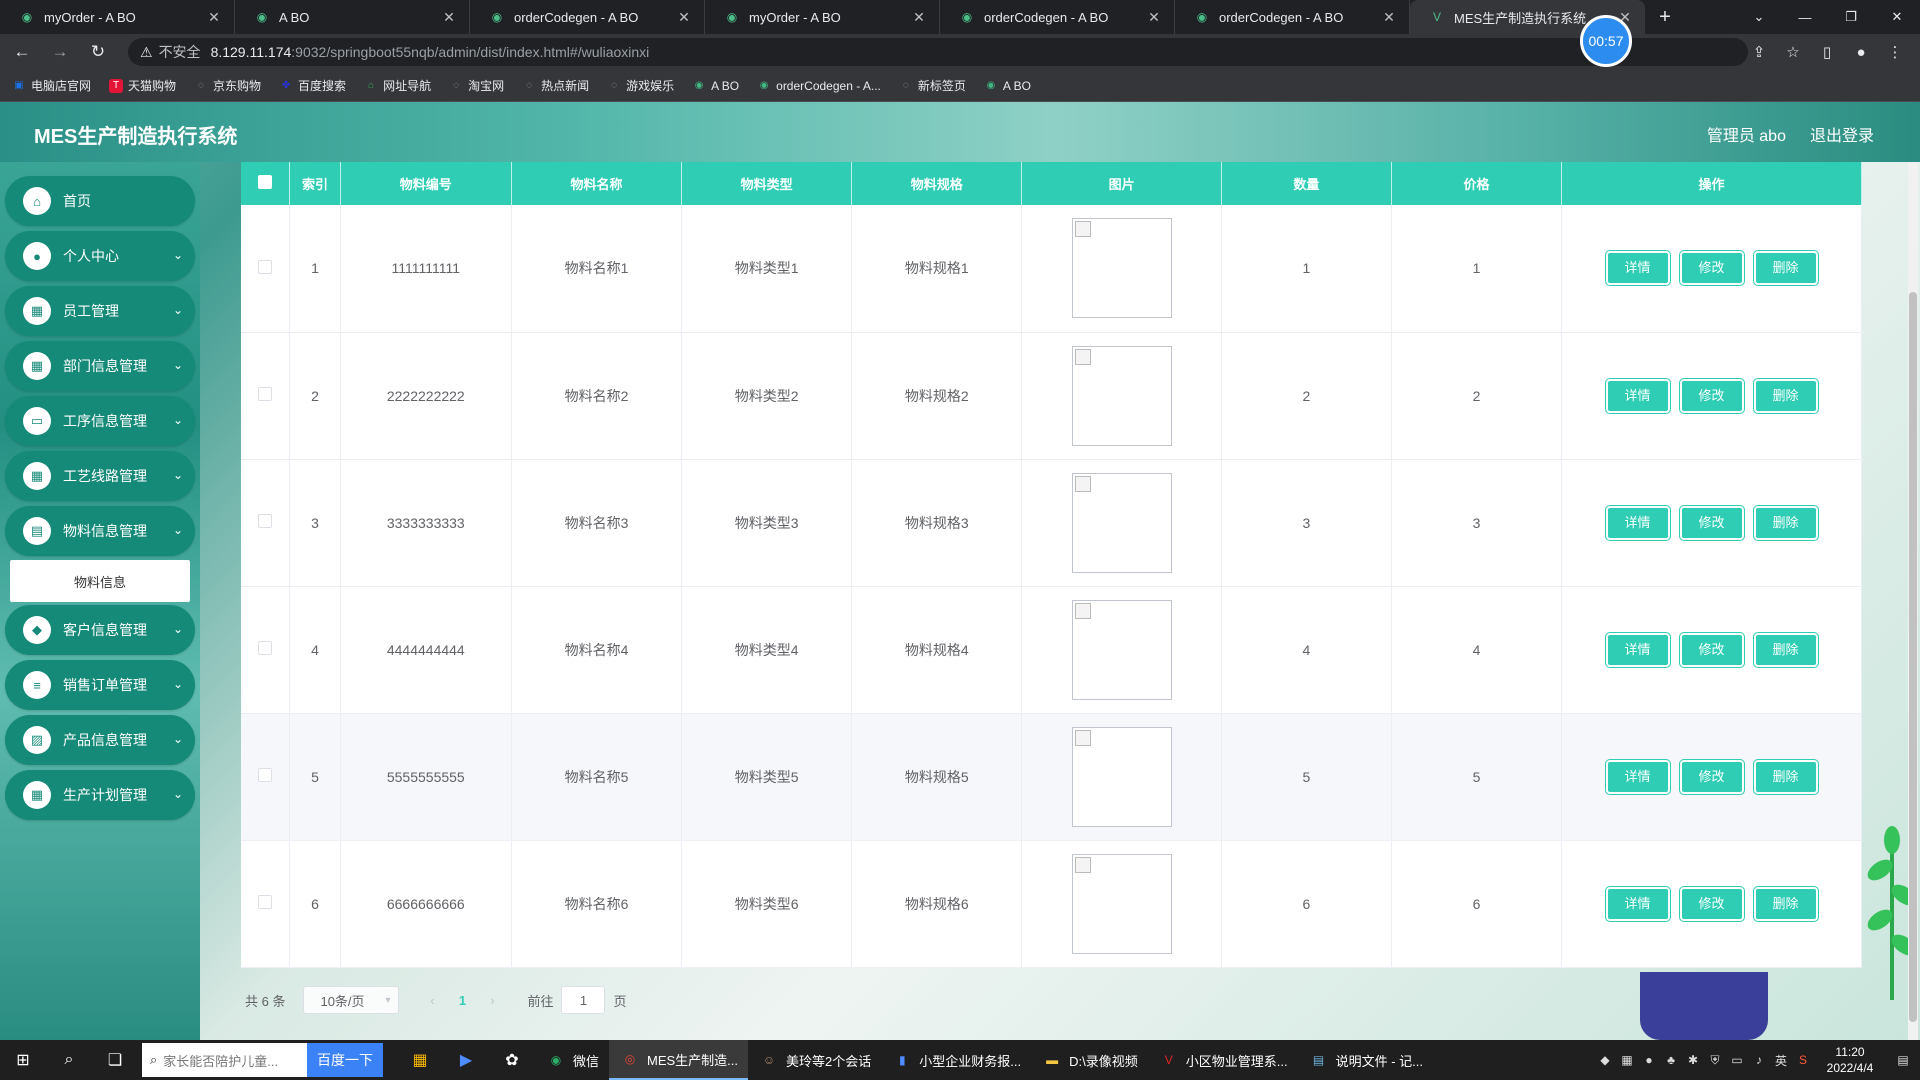  What do you see at coordinates (1715, 1060) in the screenshot?
I see `tray-shield-icon: ⛨` at bounding box center [1715, 1060].